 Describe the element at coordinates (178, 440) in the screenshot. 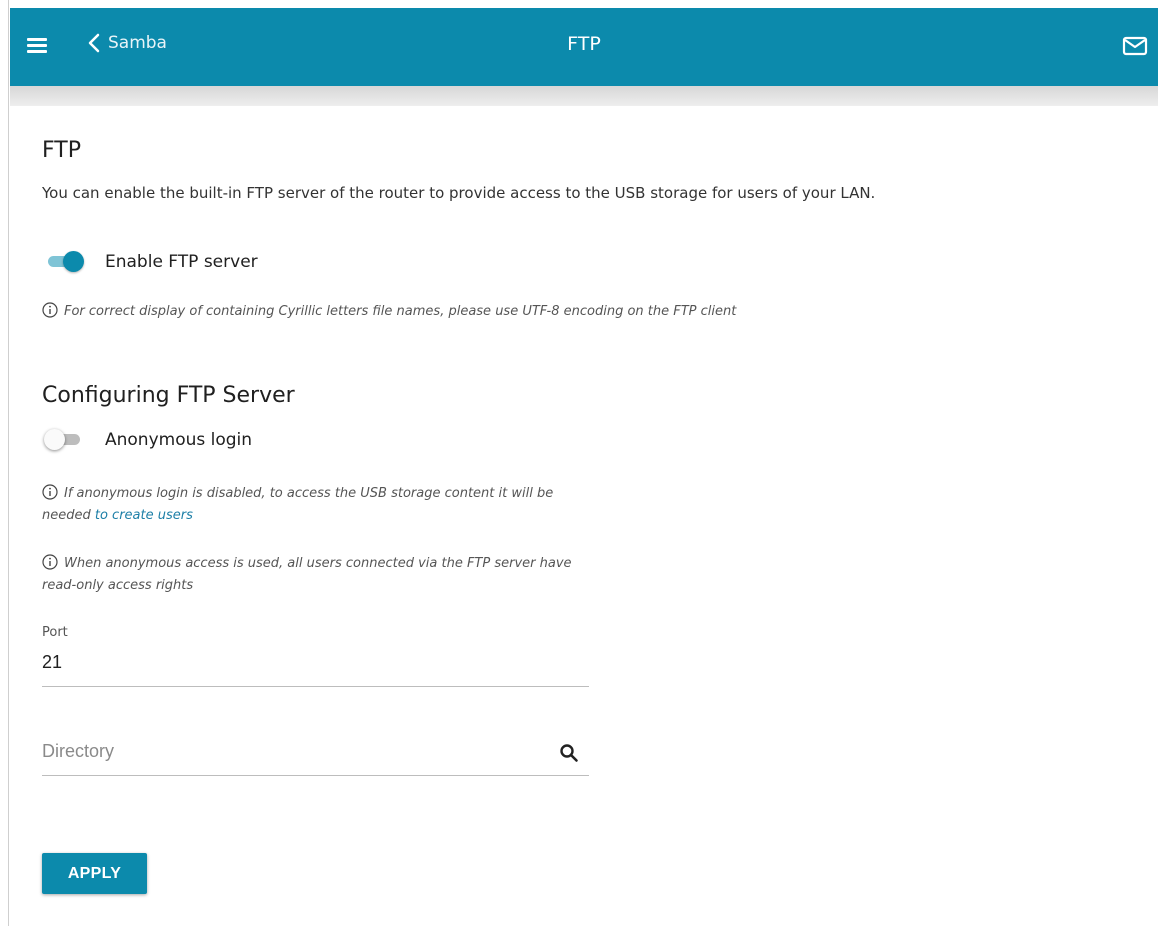

I see `anonymous-login-label: Anonymous login` at that location.